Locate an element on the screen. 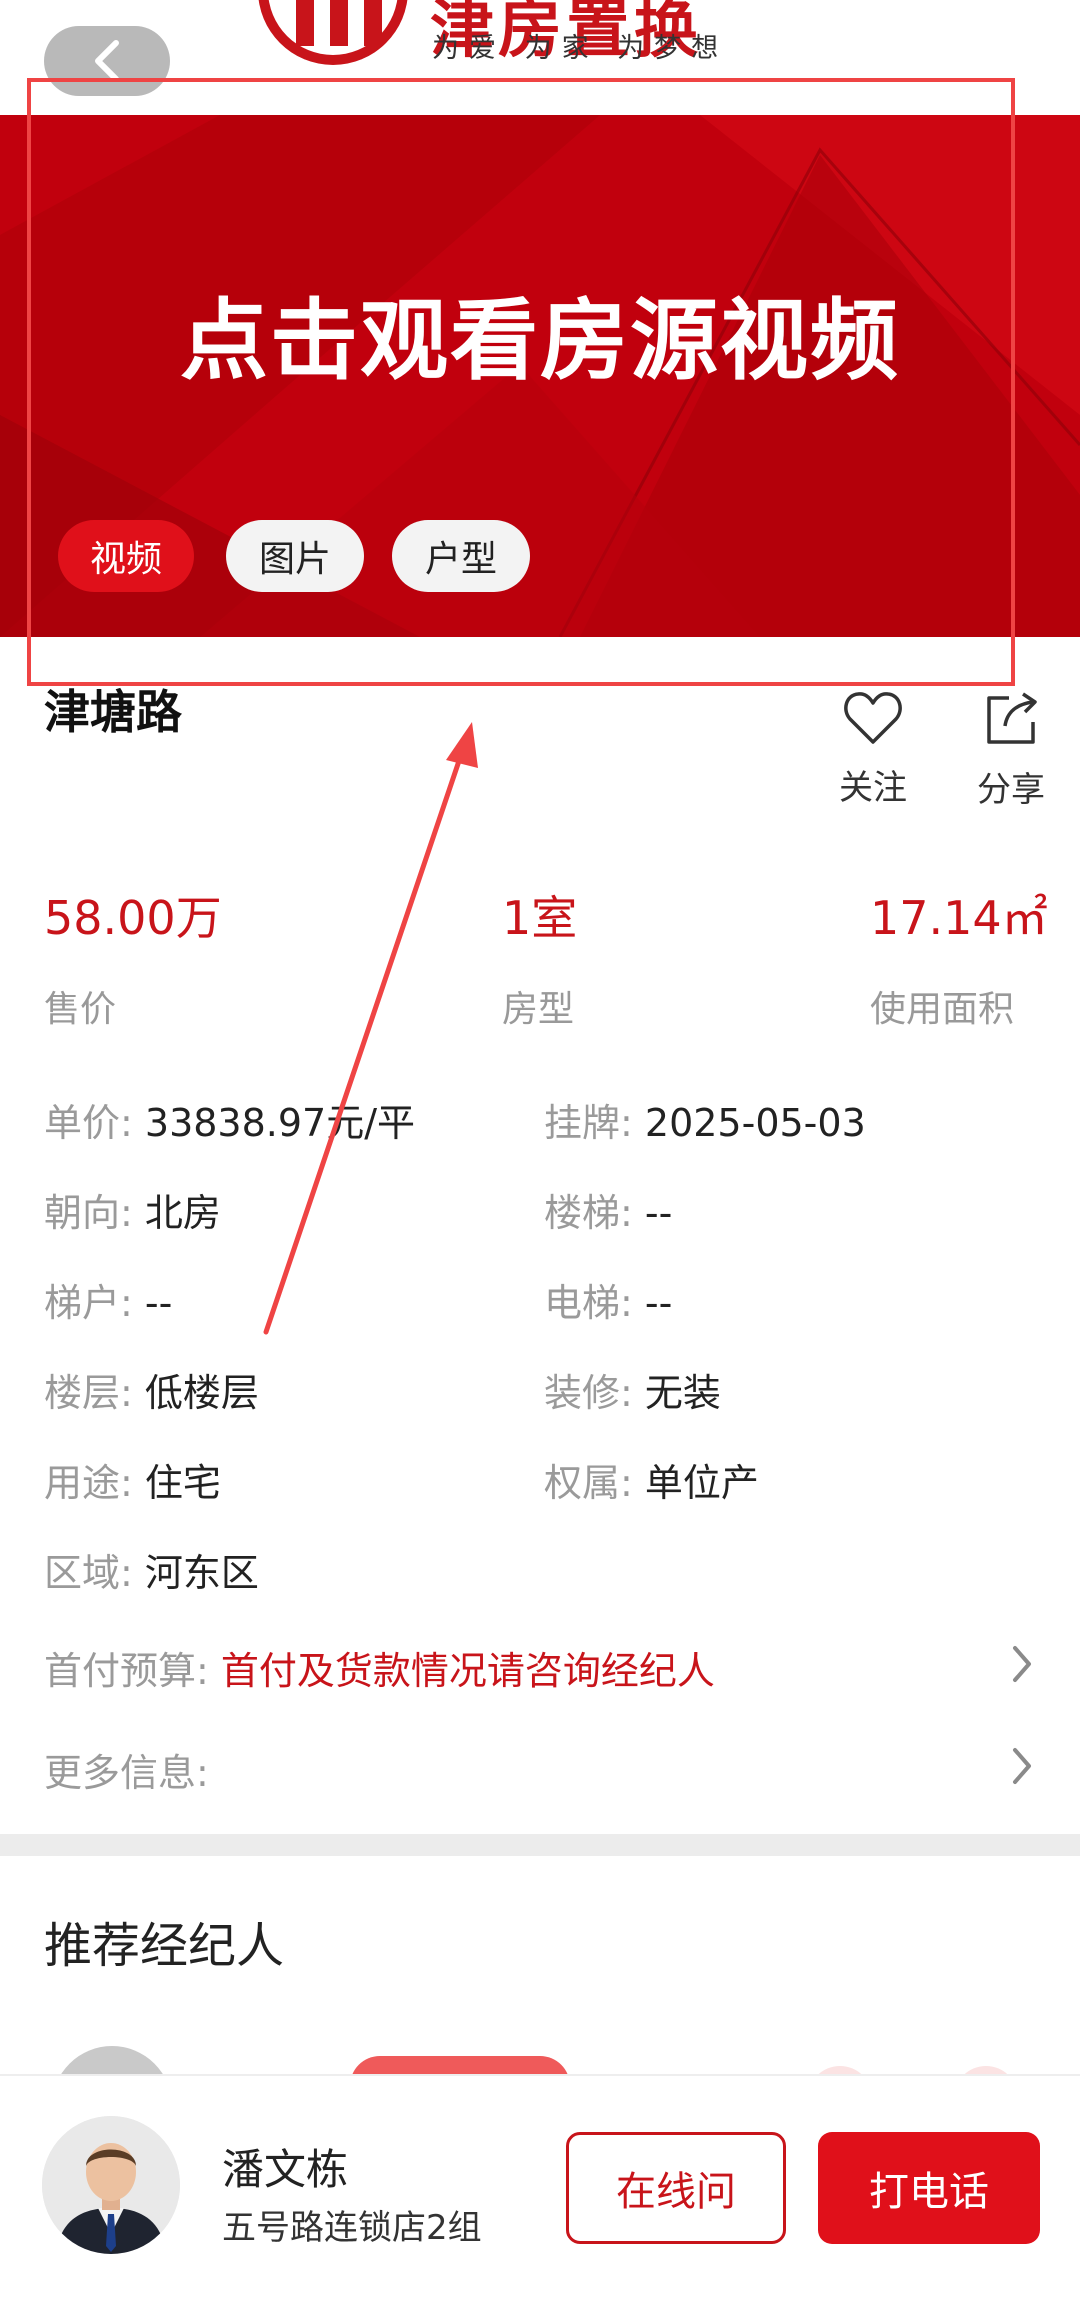 The width and height of the screenshot is (1080, 2300). info-elevator: 电梯: -- is located at coordinates (608, 1303).